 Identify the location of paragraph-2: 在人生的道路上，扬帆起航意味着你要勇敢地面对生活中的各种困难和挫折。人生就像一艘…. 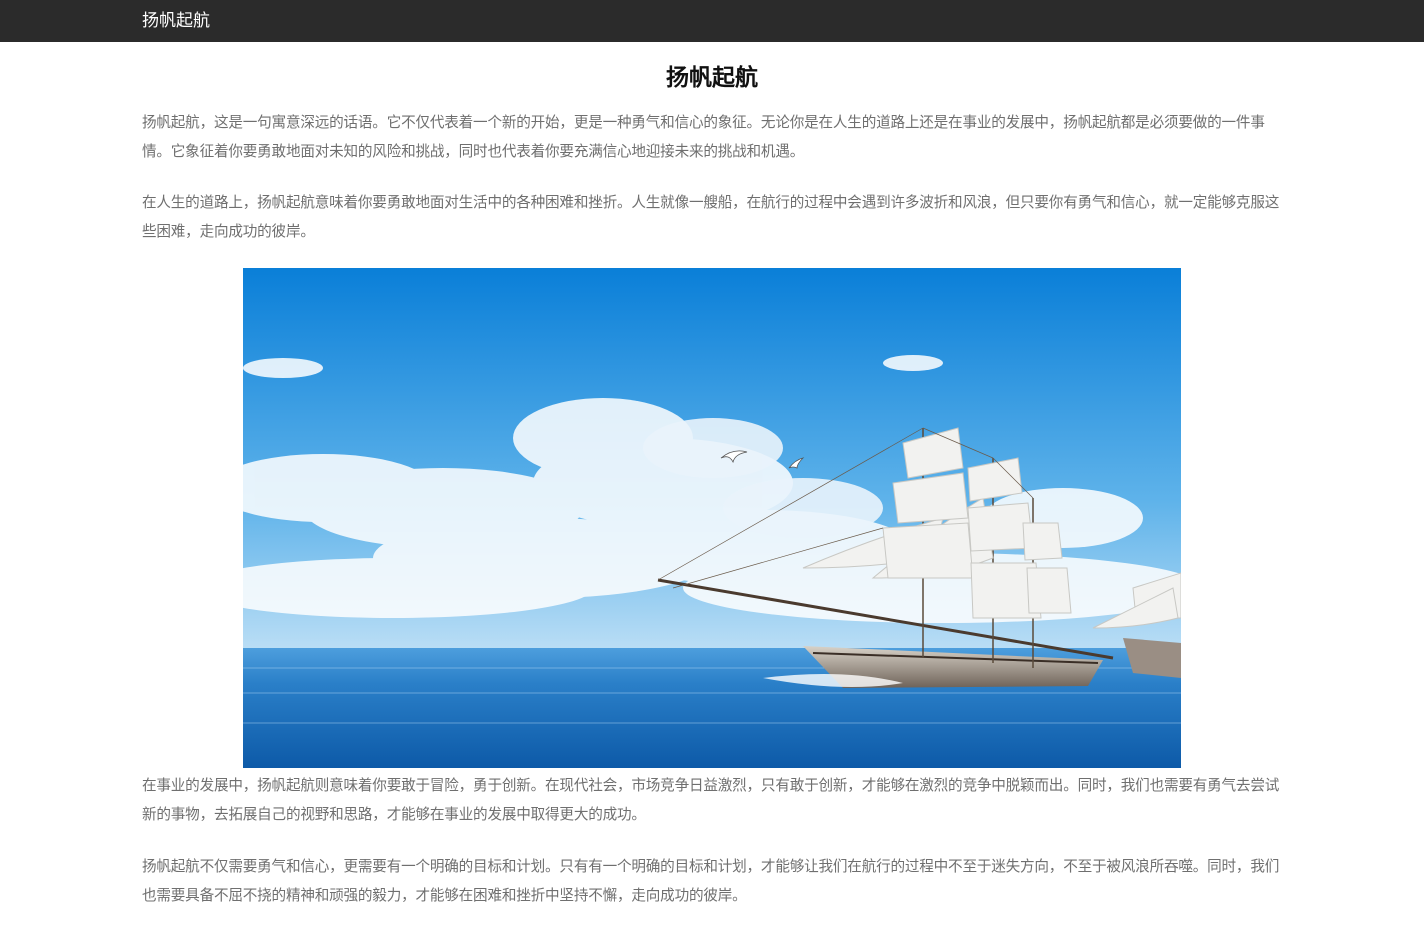
(711, 217).